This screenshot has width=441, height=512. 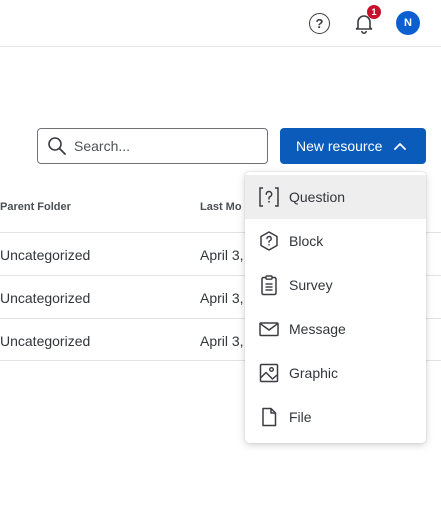 I want to click on menu-item-file: File, so click(x=335, y=417).